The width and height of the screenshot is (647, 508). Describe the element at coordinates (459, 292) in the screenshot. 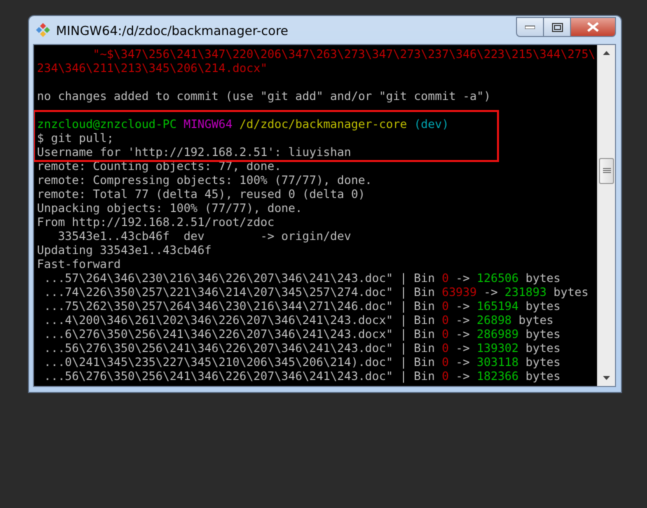

I see `removed-size: 63939` at that location.